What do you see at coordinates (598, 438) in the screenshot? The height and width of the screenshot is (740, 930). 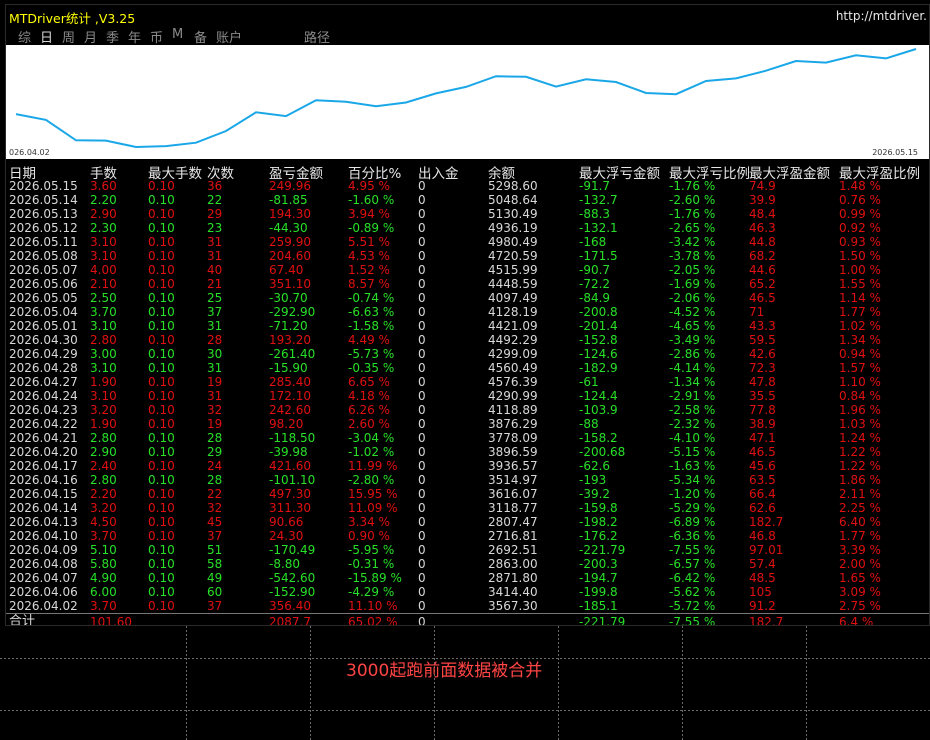 I see `cell-max-loss: -158.2` at bounding box center [598, 438].